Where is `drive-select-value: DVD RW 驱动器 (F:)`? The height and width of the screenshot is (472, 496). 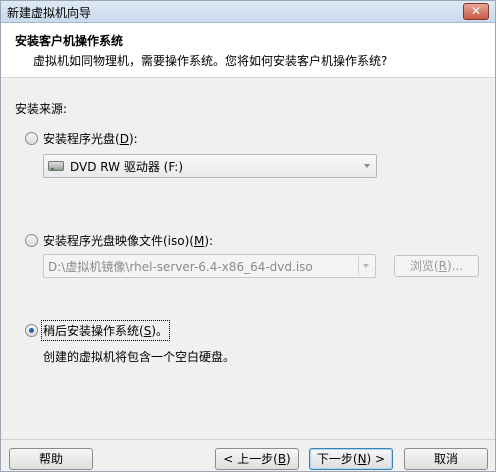 drive-select-value: DVD RW 驱动器 (F:) is located at coordinates (127, 166).